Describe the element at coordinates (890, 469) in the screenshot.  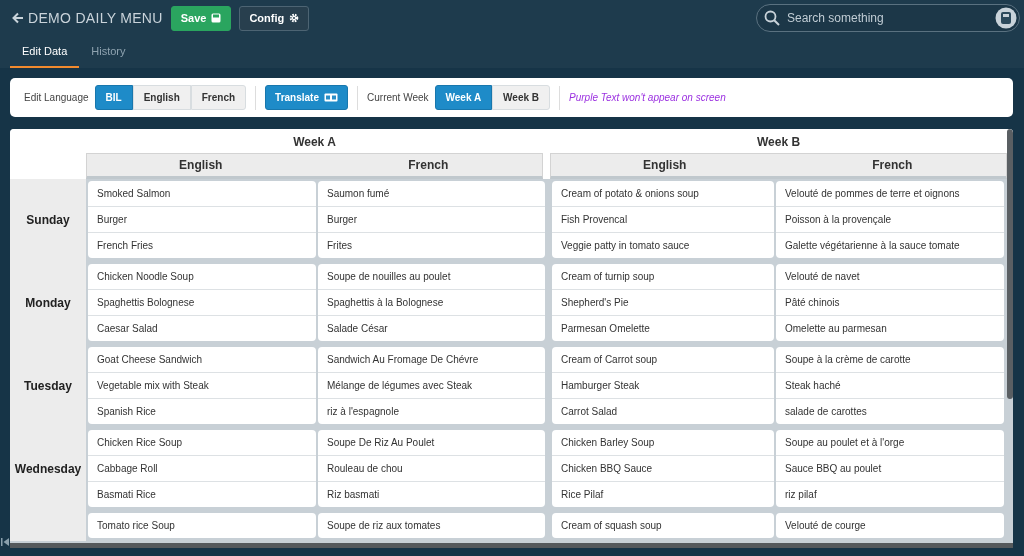
I see `menu-item-field: Sauce BBQ au poulet` at that location.